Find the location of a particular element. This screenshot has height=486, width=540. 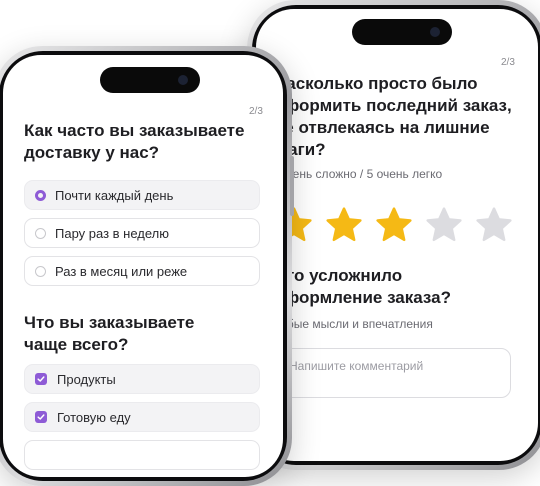

comment-hint: Любые мысли и впечатления is located at coordinates (351, 324).